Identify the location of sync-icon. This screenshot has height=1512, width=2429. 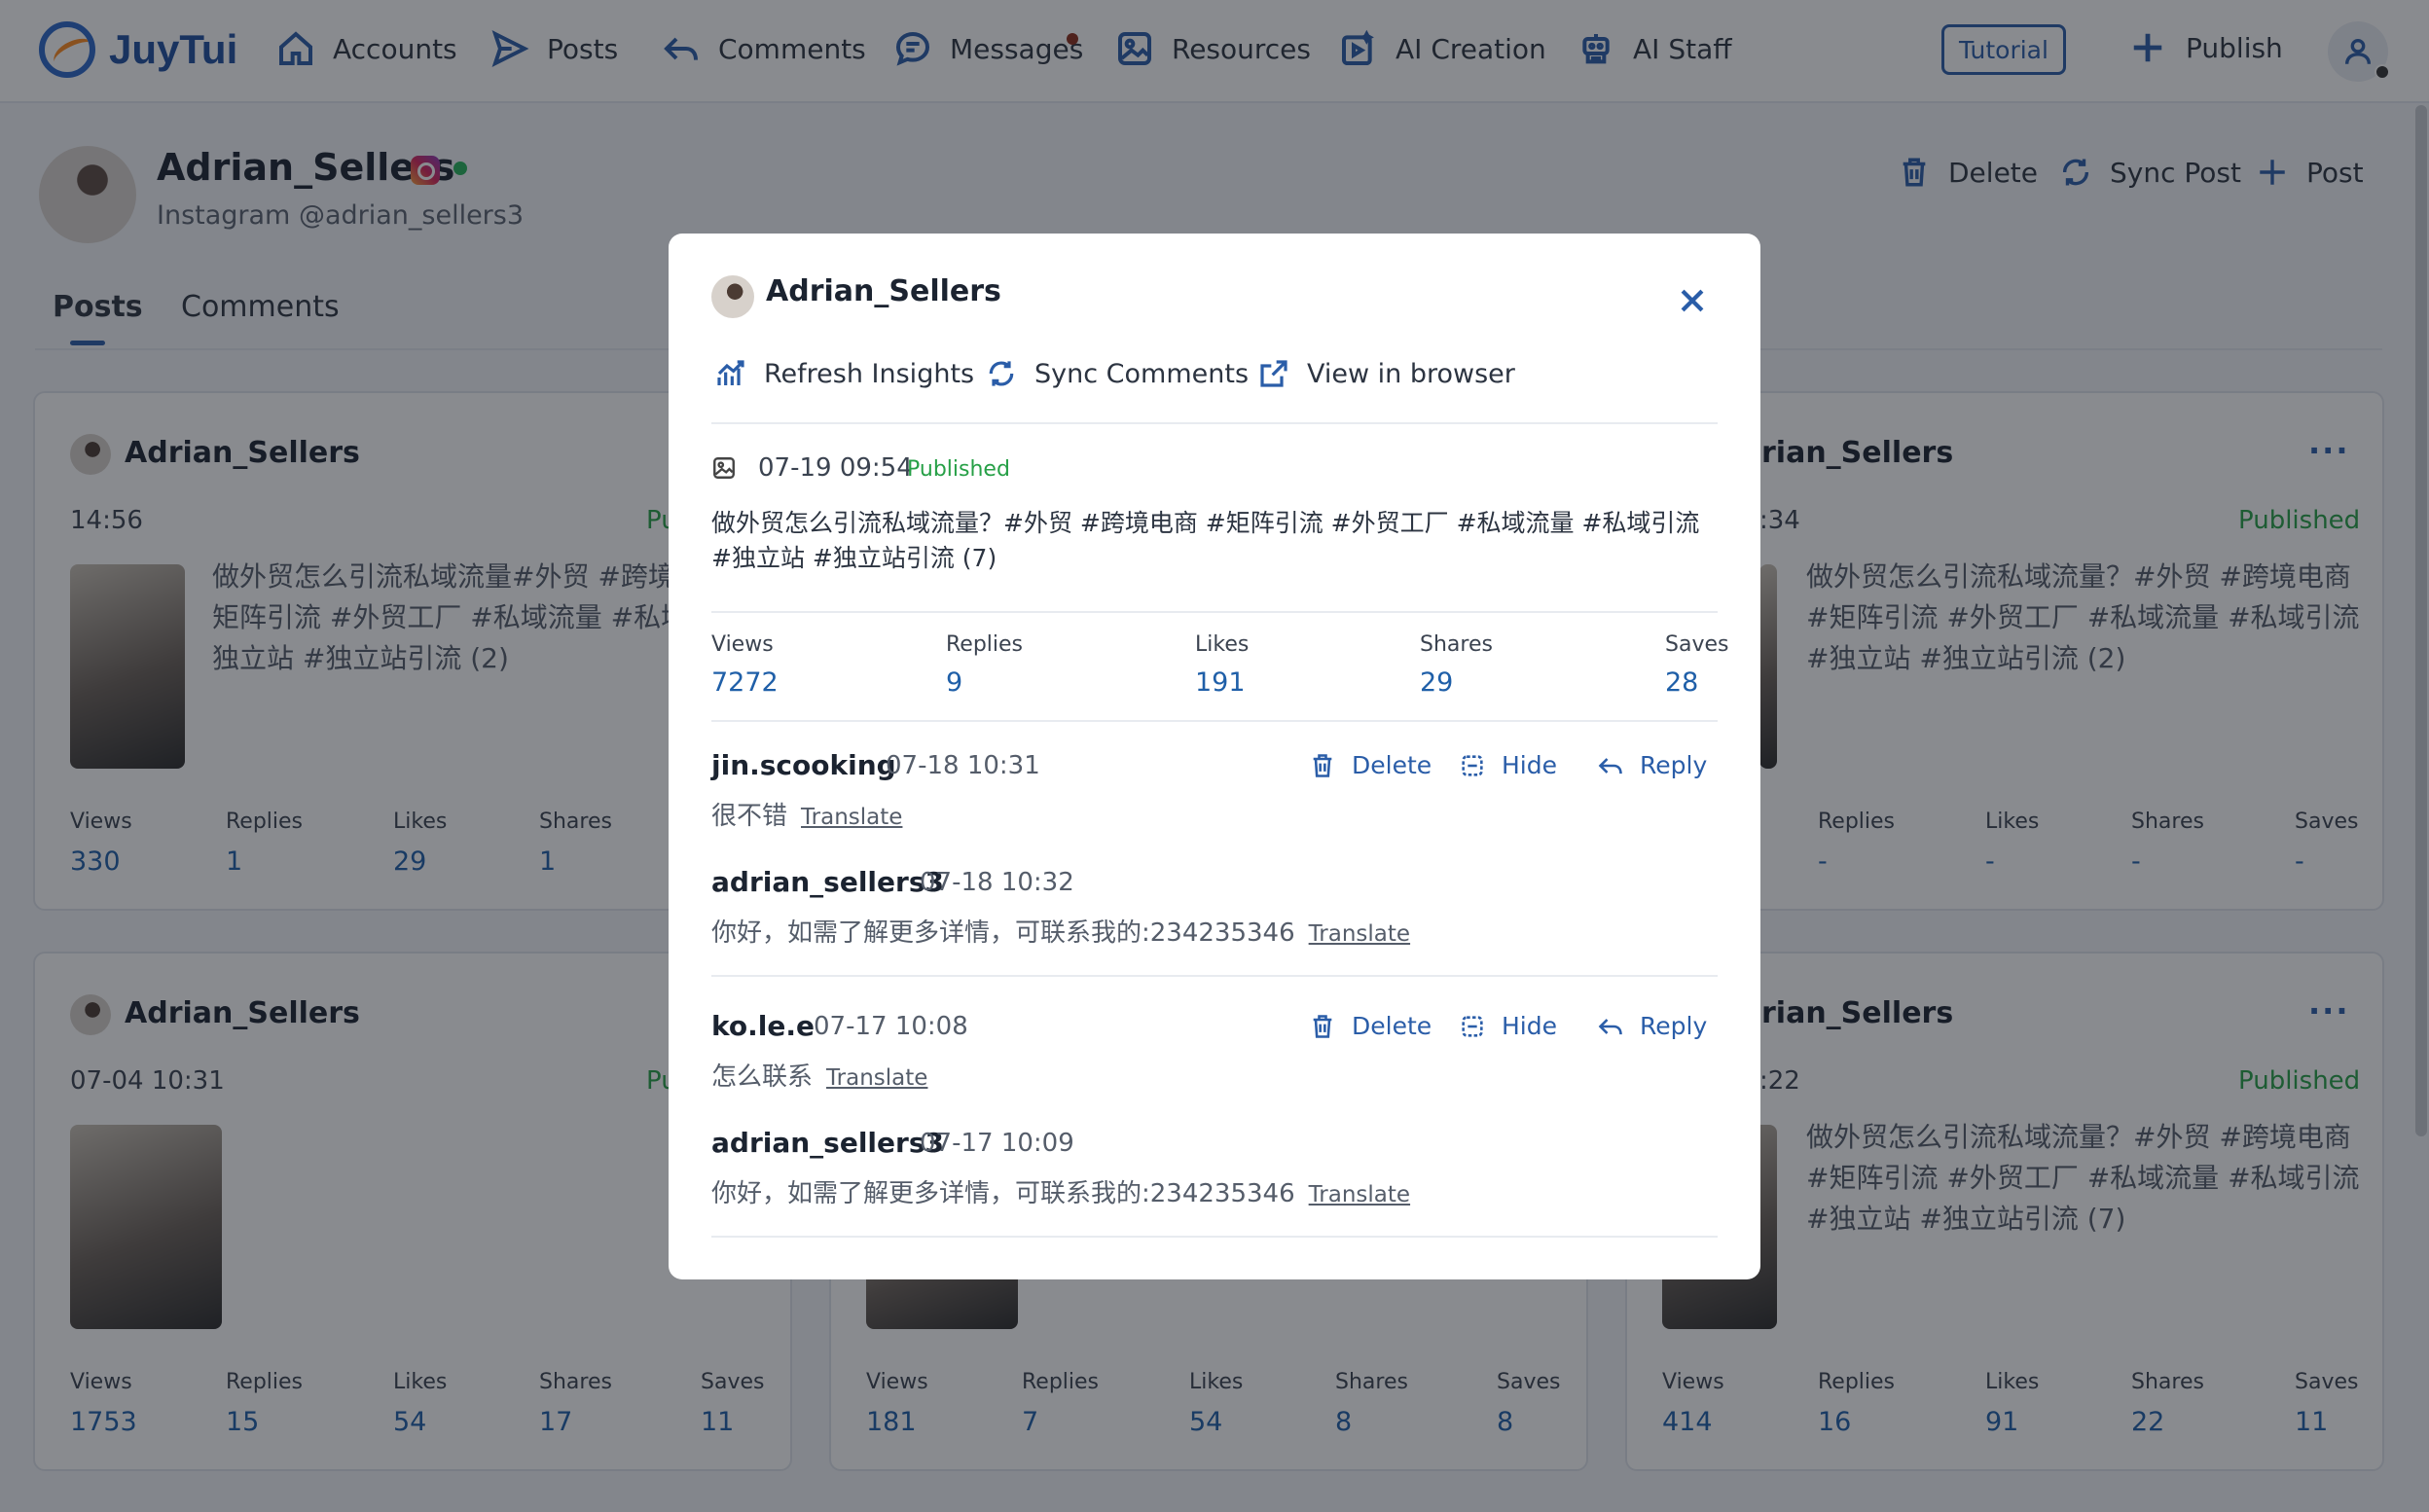
(1001, 373).